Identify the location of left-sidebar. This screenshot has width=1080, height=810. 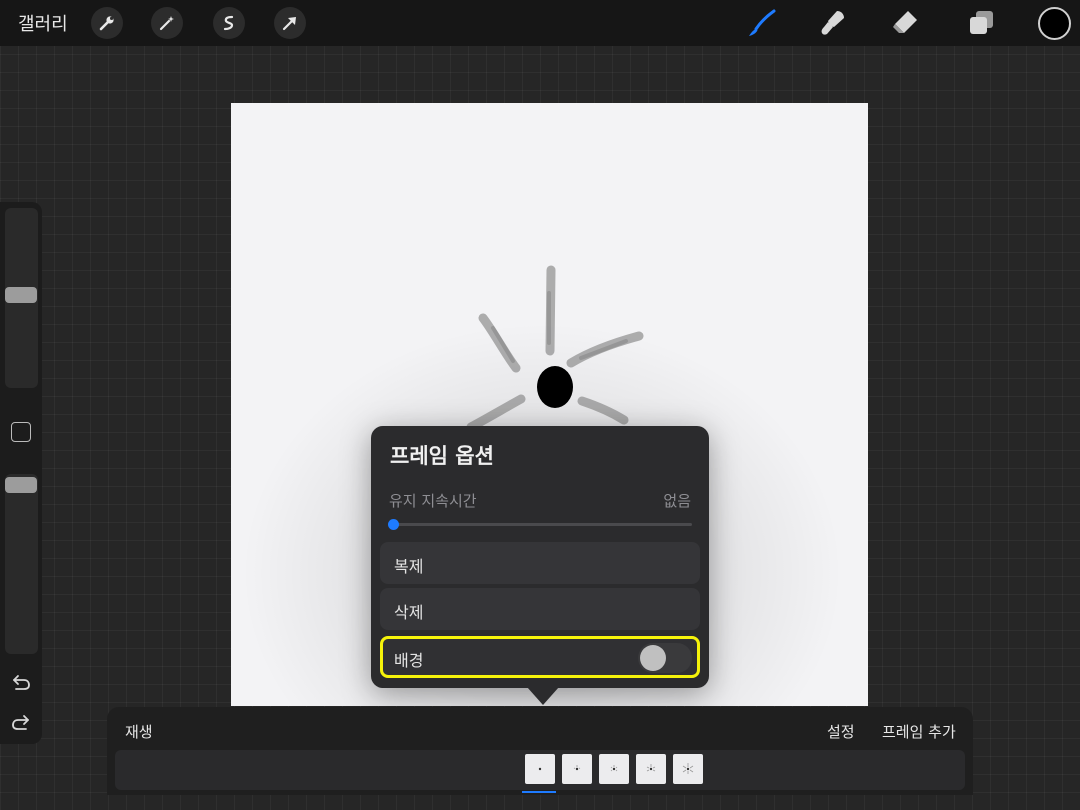
(21, 473).